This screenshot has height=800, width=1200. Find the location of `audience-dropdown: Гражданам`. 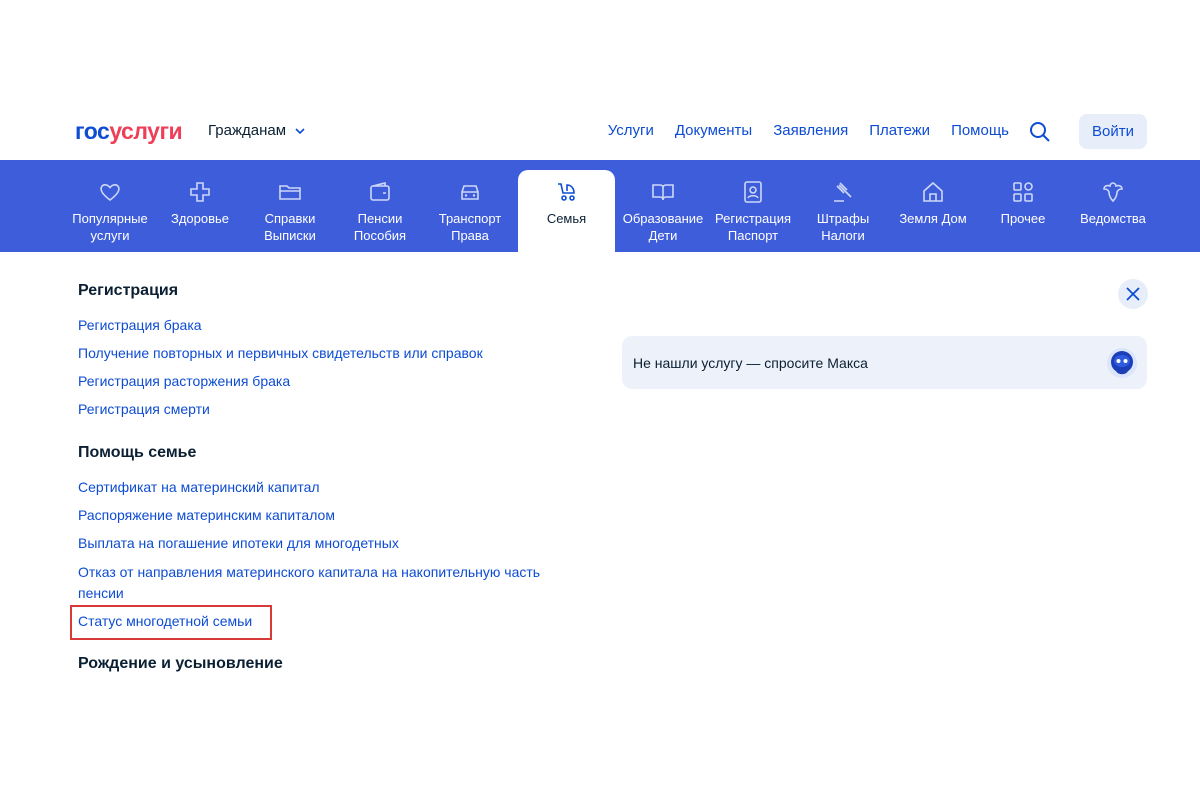

audience-dropdown: Гражданам is located at coordinates (257, 130).